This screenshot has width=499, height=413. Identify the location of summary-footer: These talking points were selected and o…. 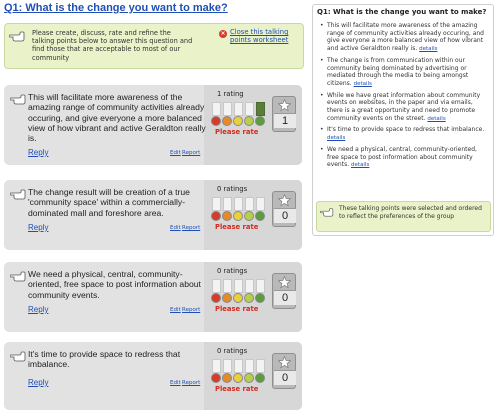
(403, 216).